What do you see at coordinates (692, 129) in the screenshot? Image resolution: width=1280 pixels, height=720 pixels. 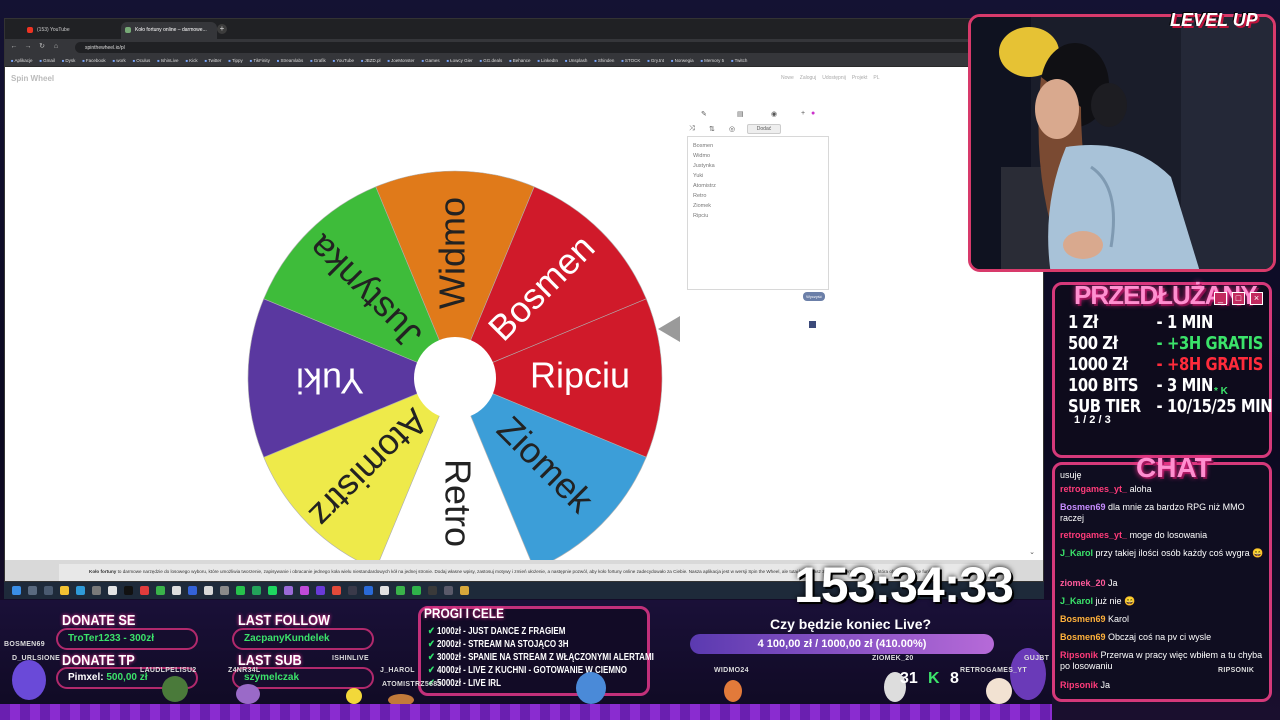 I see `shuffle-icon: ⤨` at bounding box center [692, 129].